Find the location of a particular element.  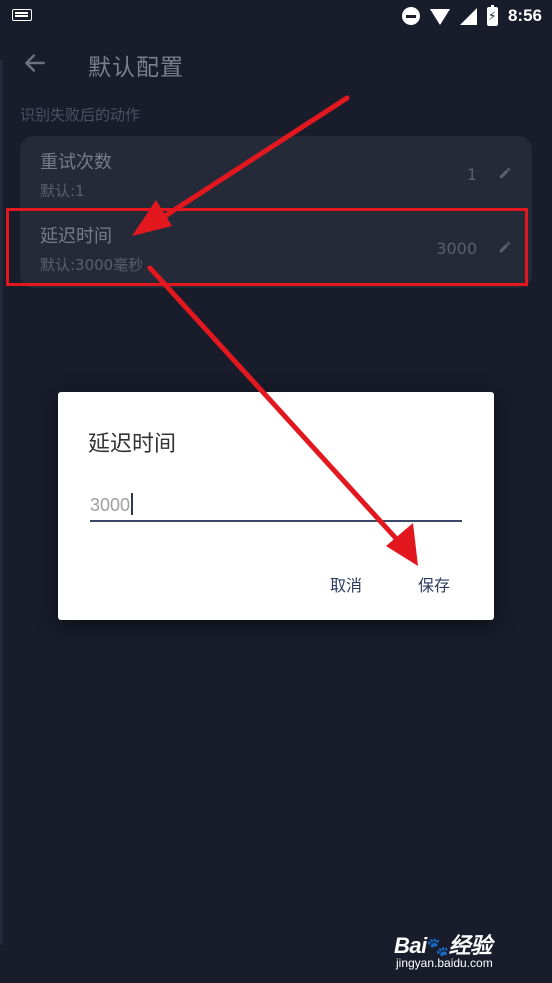

app-bar is located at coordinates (276, 65).